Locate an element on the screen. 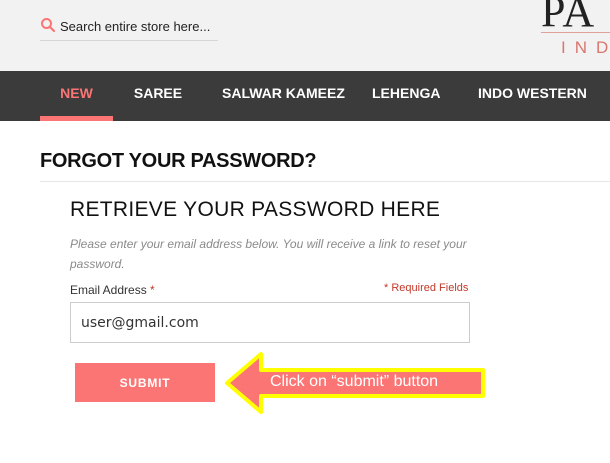  callout-text: Click on “submit” button is located at coordinates (354, 381).